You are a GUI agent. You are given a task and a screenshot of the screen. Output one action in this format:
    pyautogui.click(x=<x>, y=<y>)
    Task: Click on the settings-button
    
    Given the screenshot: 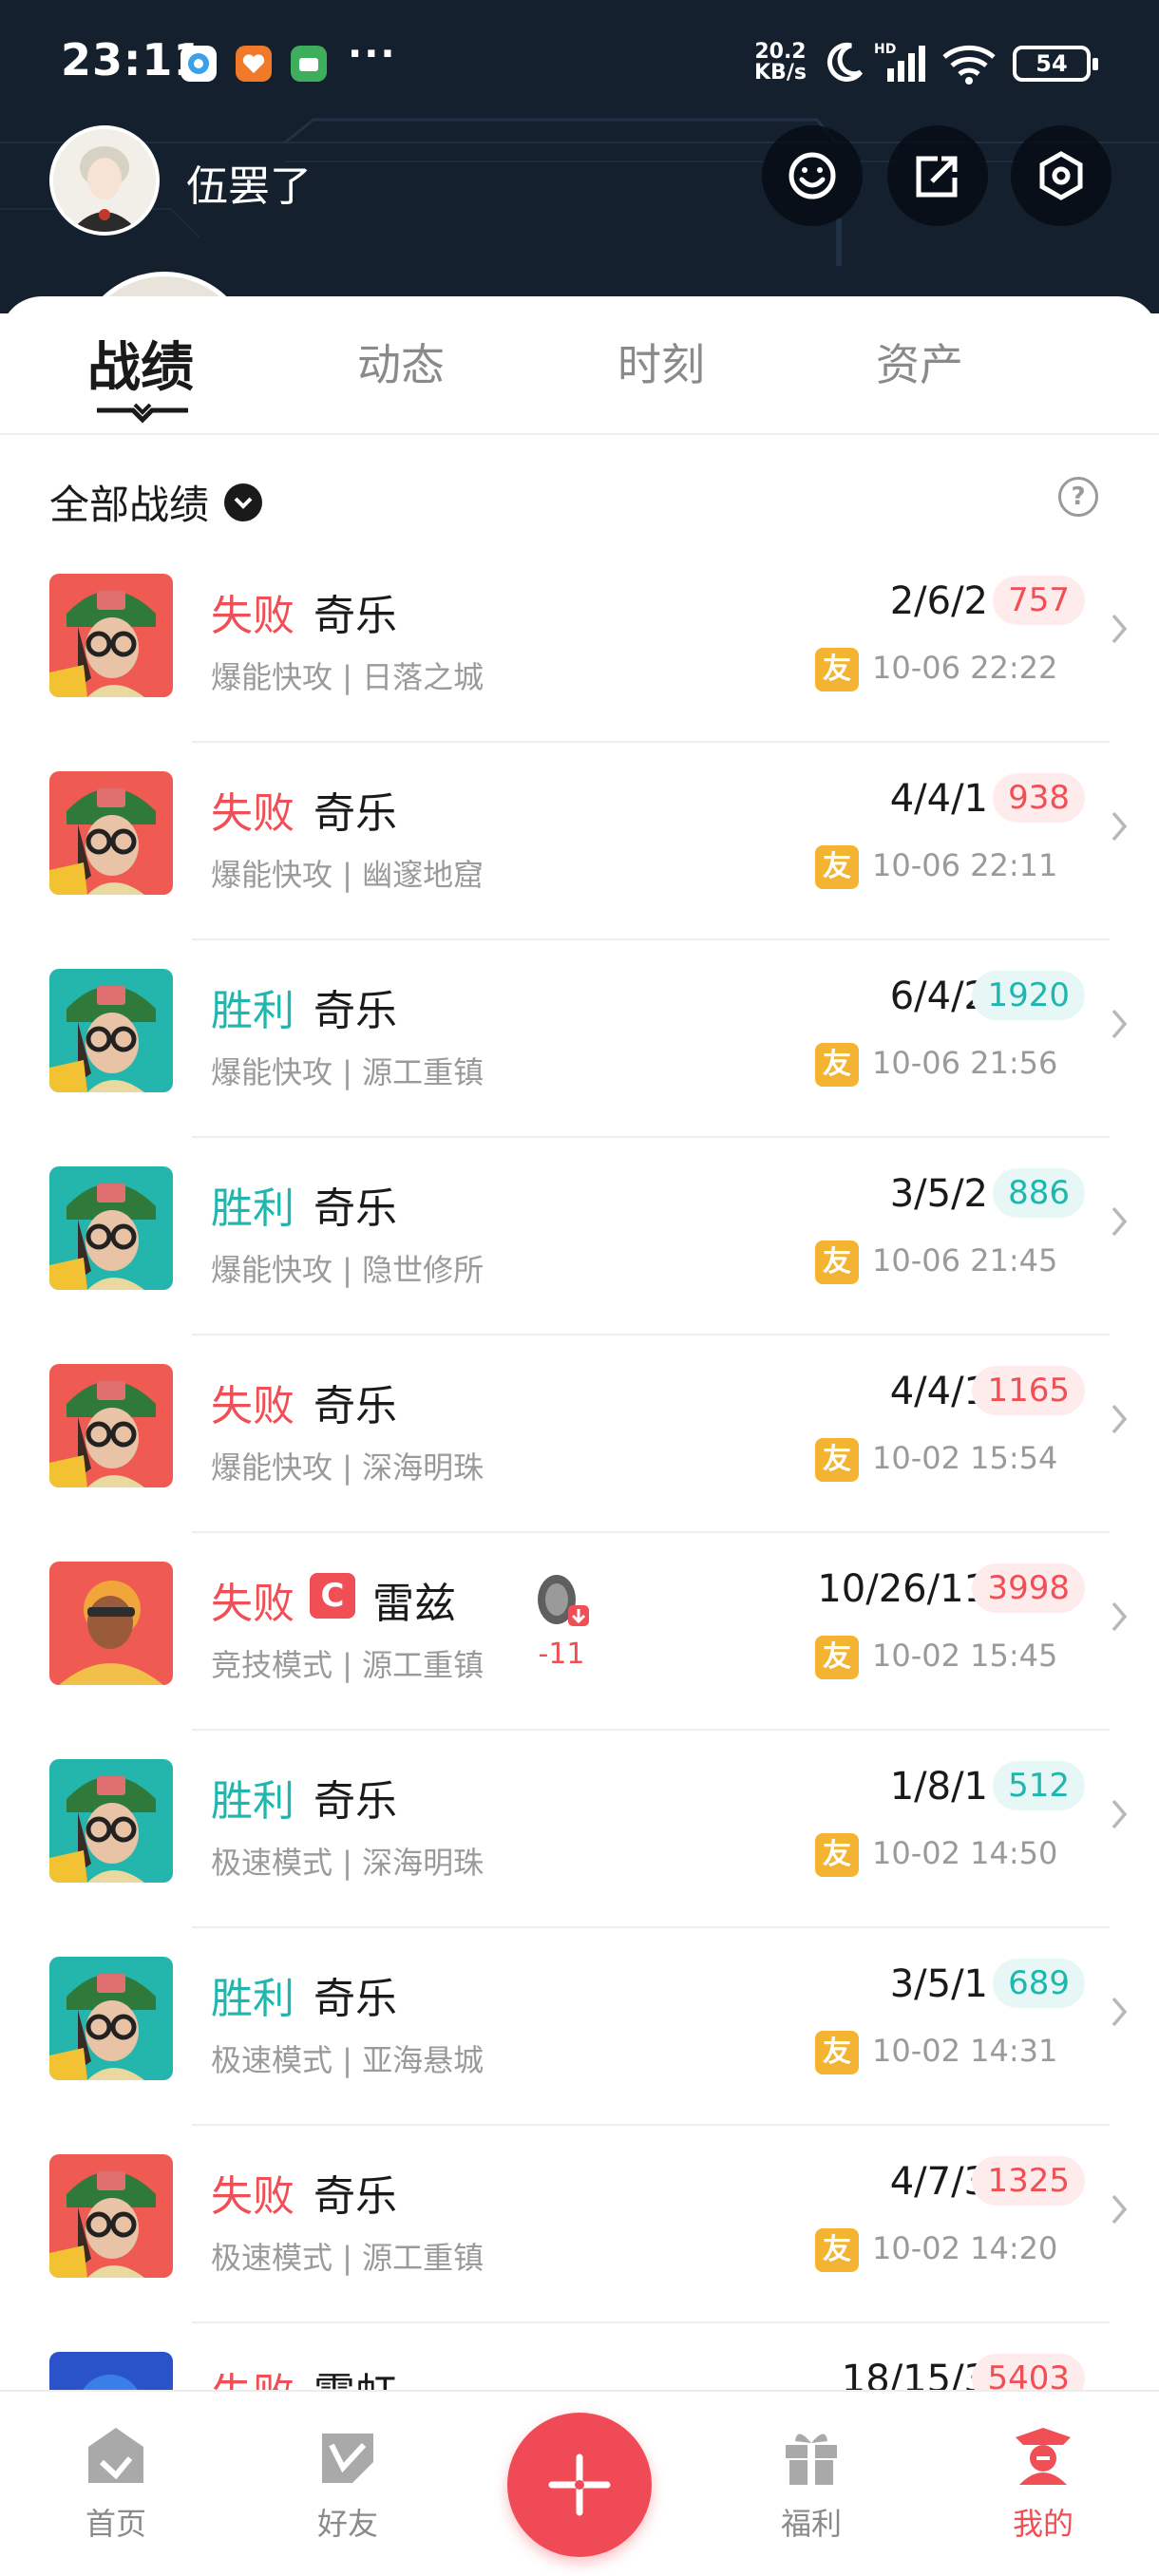 What is the action you would take?
    pyautogui.click(x=1061, y=175)
    